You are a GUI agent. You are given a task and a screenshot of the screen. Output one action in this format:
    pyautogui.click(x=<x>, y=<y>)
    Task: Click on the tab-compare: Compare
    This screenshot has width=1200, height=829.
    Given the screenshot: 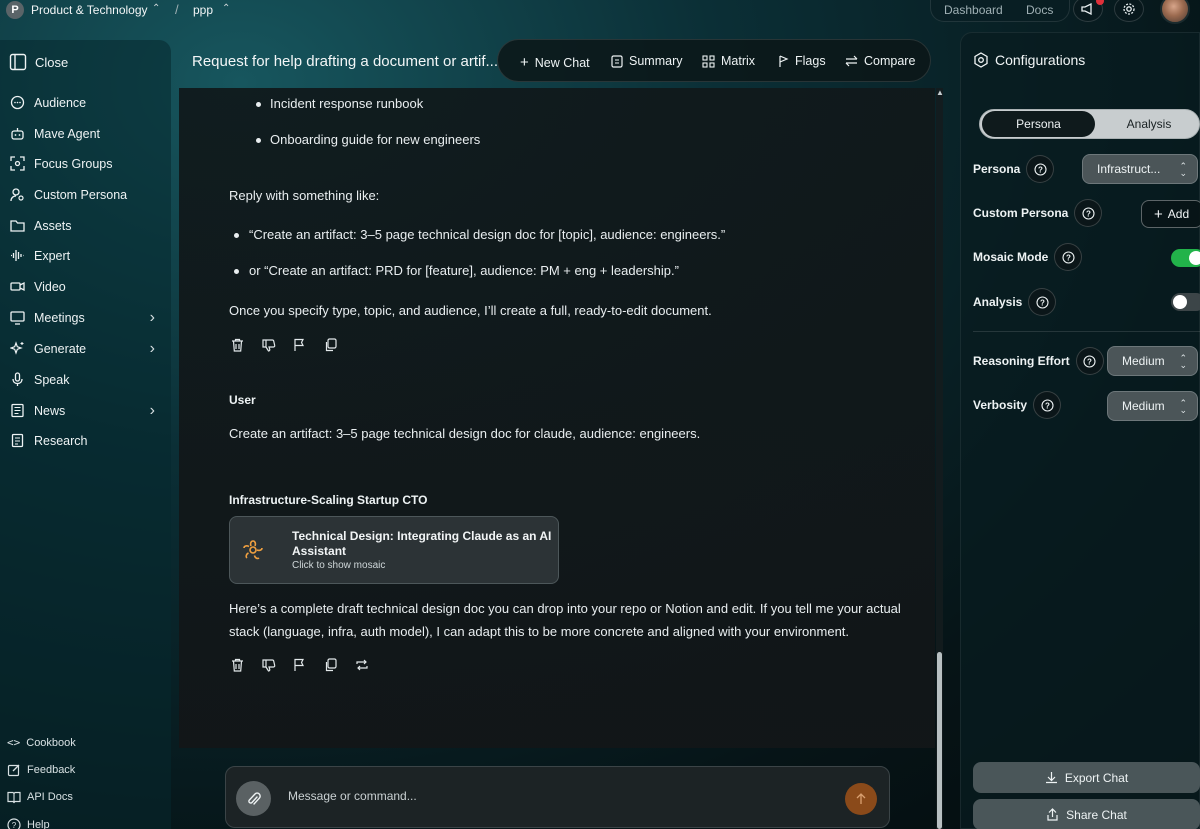 What is the action you would take?
    pyautogui.click(x=880, y=61)
    